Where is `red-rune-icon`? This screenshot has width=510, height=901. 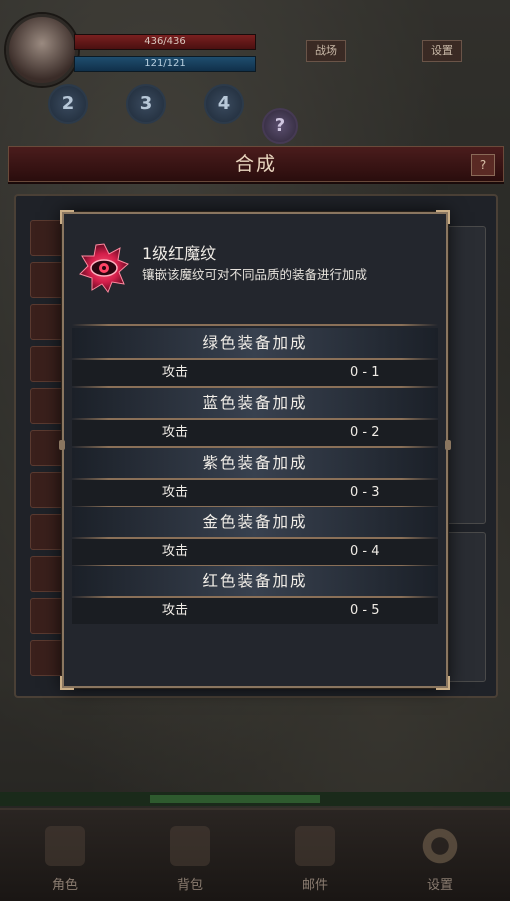
red-rune-icon is located at coordinates (104, 268).